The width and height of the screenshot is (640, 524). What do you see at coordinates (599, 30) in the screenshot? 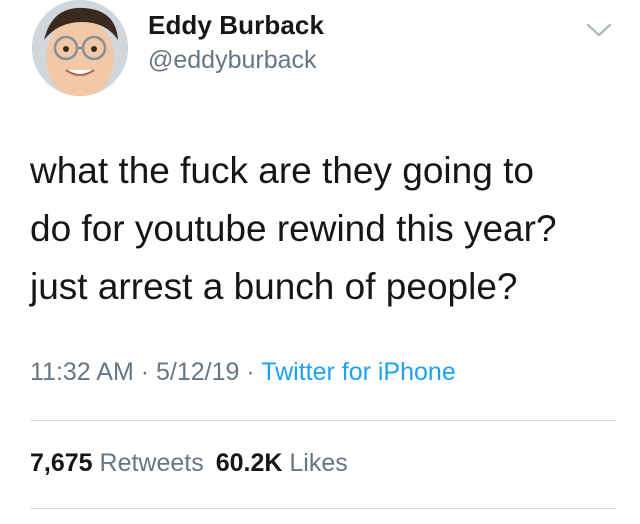
I see `chevron-down-icon` at bounding box center [599, 30].